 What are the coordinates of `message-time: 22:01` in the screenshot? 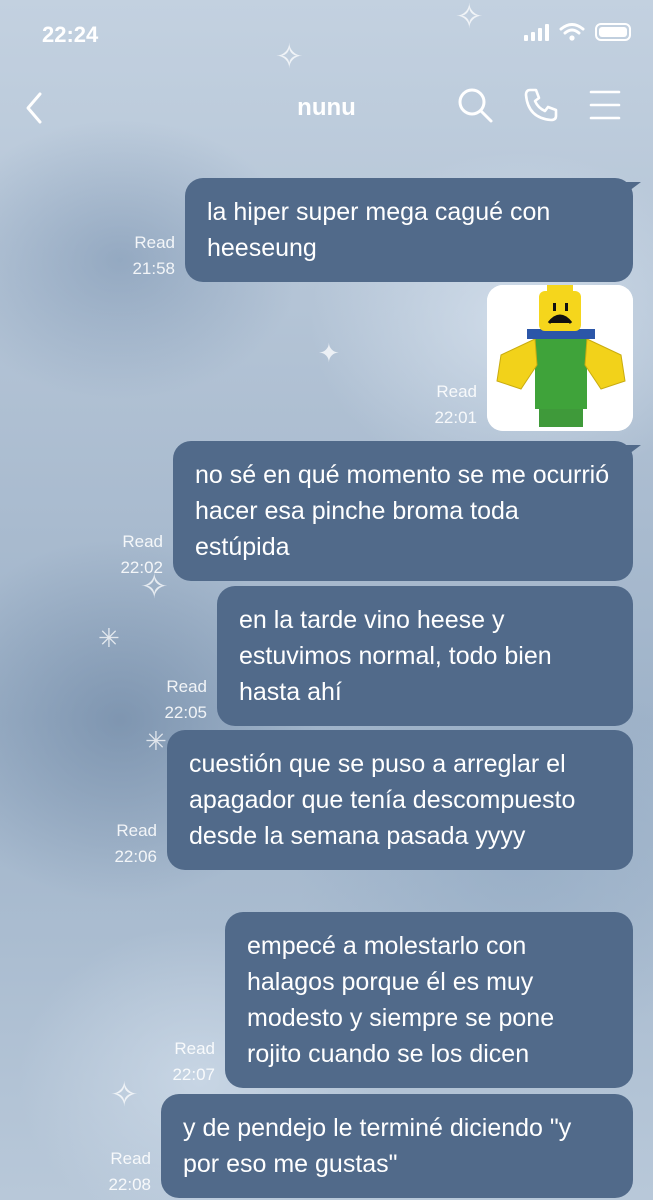 It's located at (455, 417).